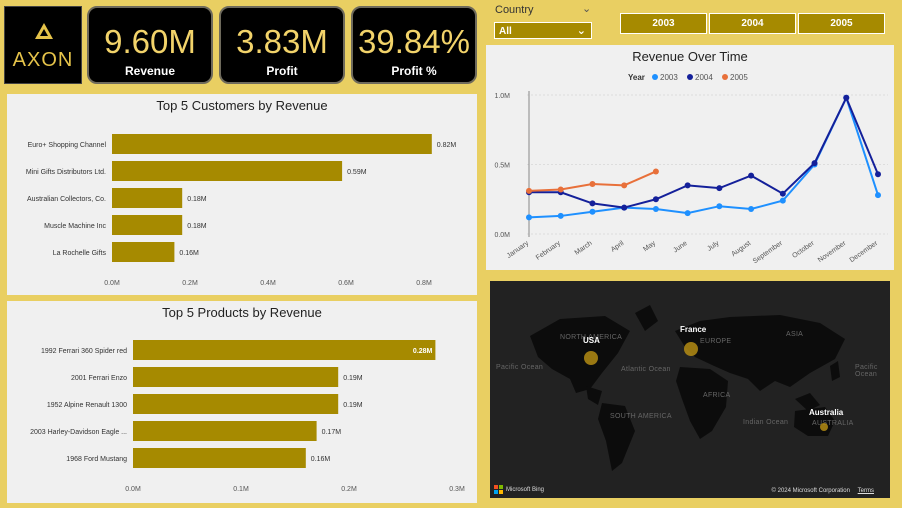  Describe the element at coordinates (717, 395) in the screenshot. I see `map-label-africa: AFRICA` at that location.